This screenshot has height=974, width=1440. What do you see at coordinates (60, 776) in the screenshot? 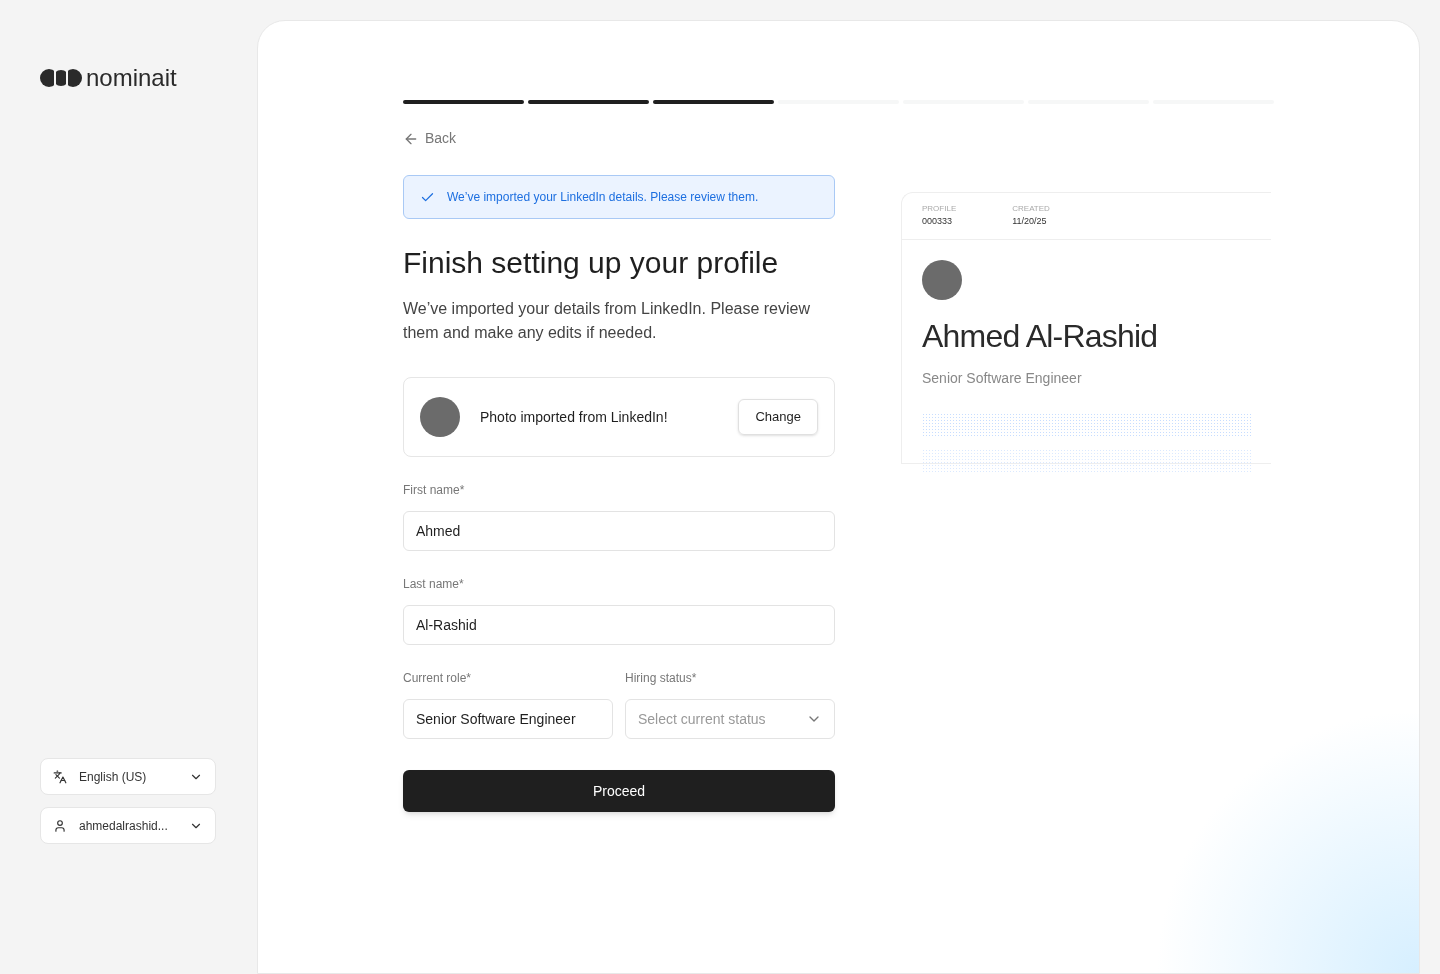
I see `language-icon` at bounding box center [60, 776].